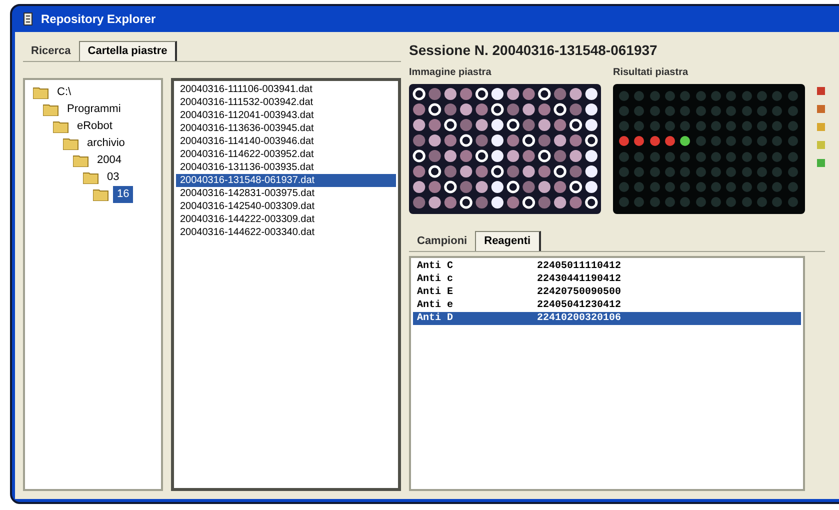  What do you see at coordinates (98, 19) in the screenshot?
I see `window-title: Repository Explorer` at bounding box center [98, 19].